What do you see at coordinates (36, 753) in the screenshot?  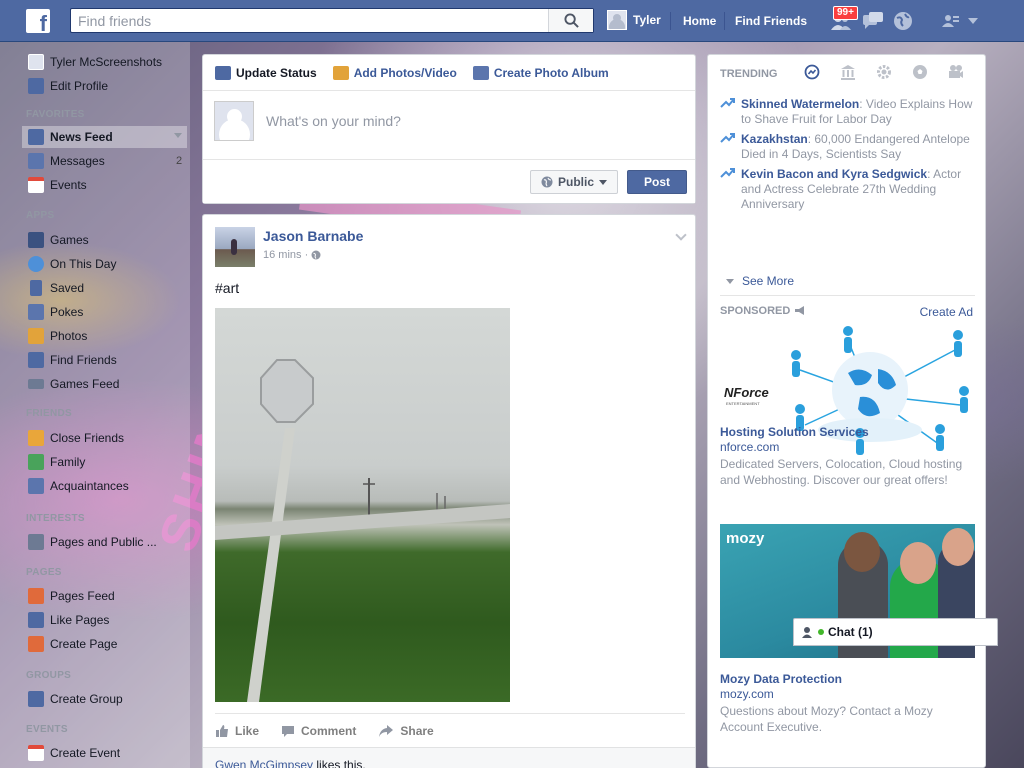 I see `create-event-icon` at bounding box center [36, 753].